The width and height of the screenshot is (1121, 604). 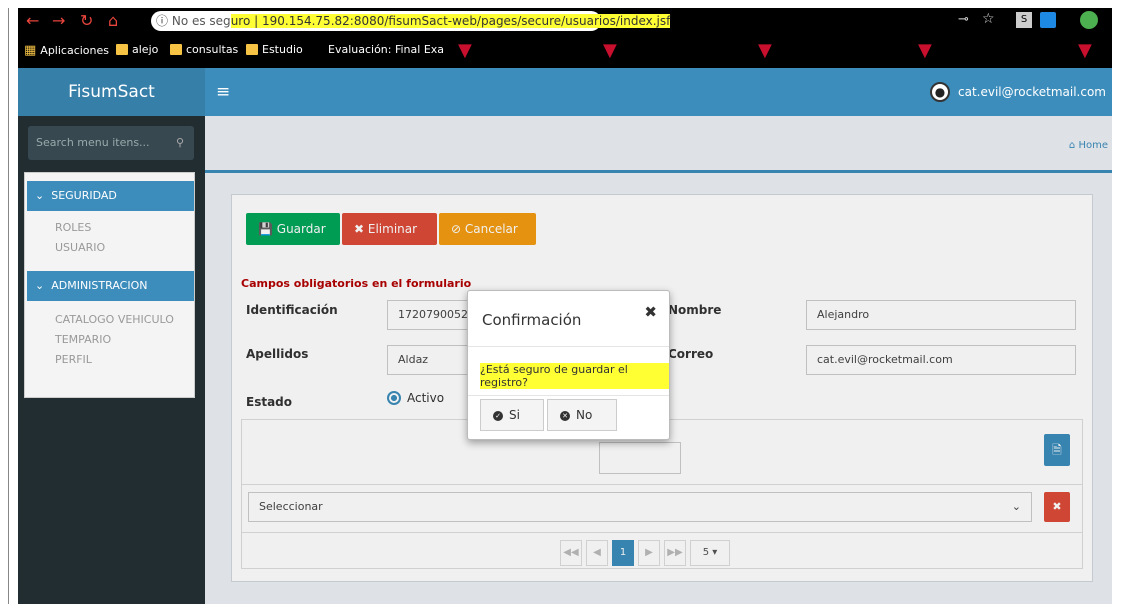 I want to click on bookmark-label: Estudio, so click(x=282, y=49).